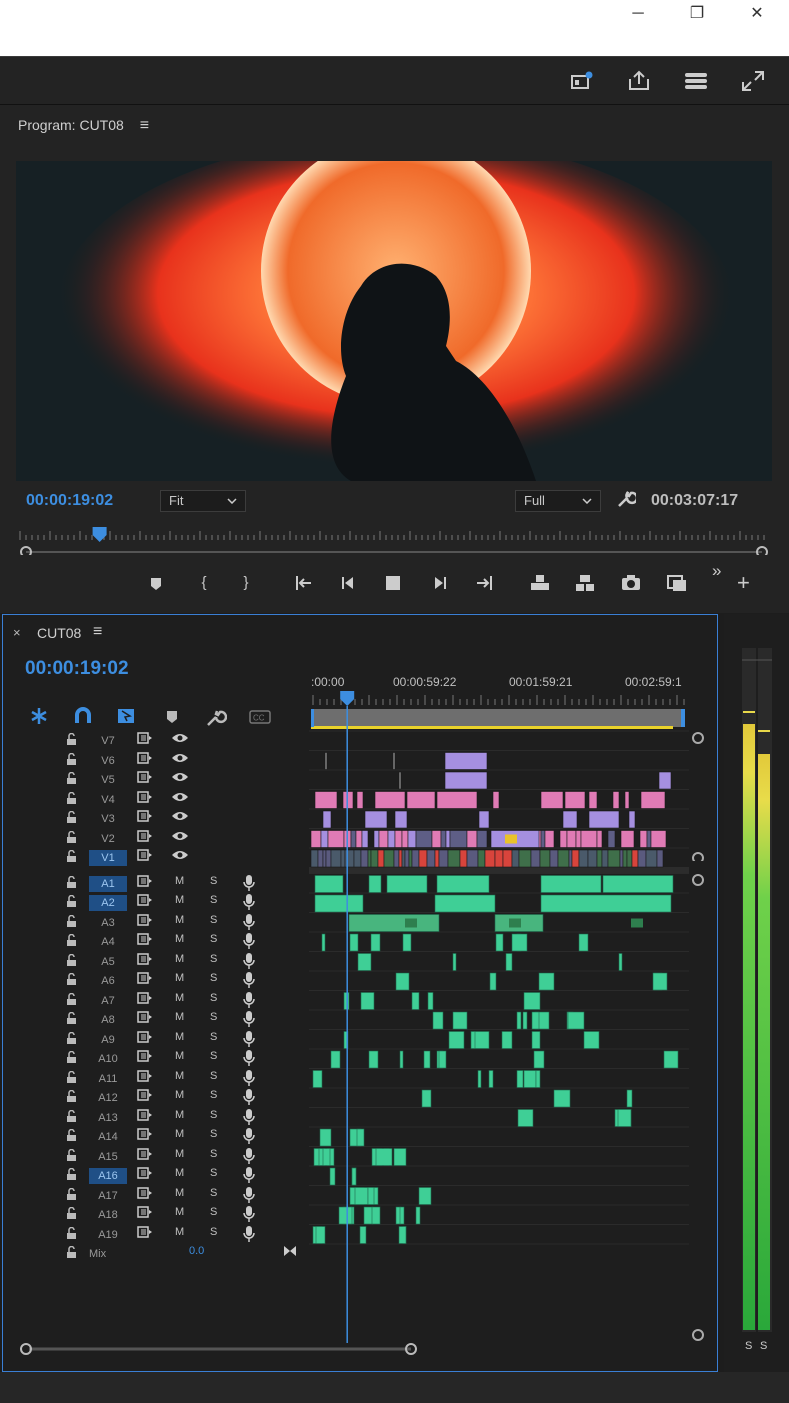 This screenshot has height=1403, width=789. I want to click on track-target-v5: V5, so click(108, 780).